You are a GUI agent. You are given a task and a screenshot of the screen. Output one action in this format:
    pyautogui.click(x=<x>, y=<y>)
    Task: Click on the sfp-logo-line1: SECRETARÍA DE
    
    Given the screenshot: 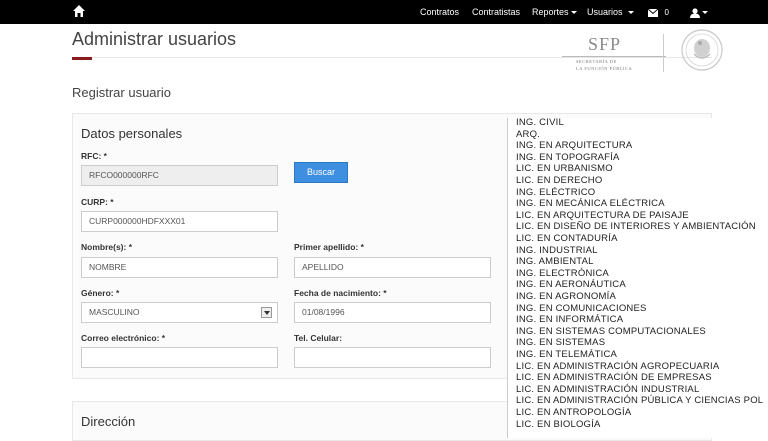 What is the action you would take?
    pyautogui.click(x=596, y=61)
    